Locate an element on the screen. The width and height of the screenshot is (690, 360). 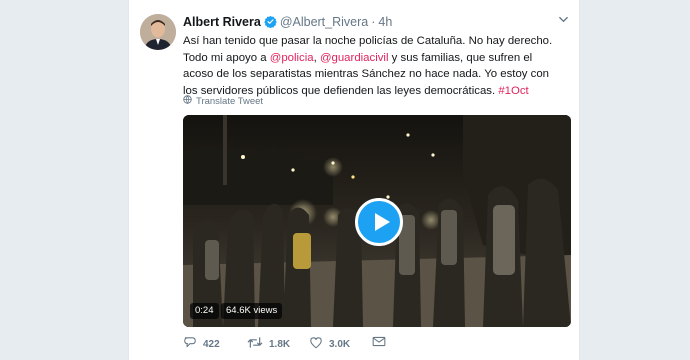
tweet-header: Albert Rivera @Albert_Rivera · 4h is located at coordinates (376, 22).